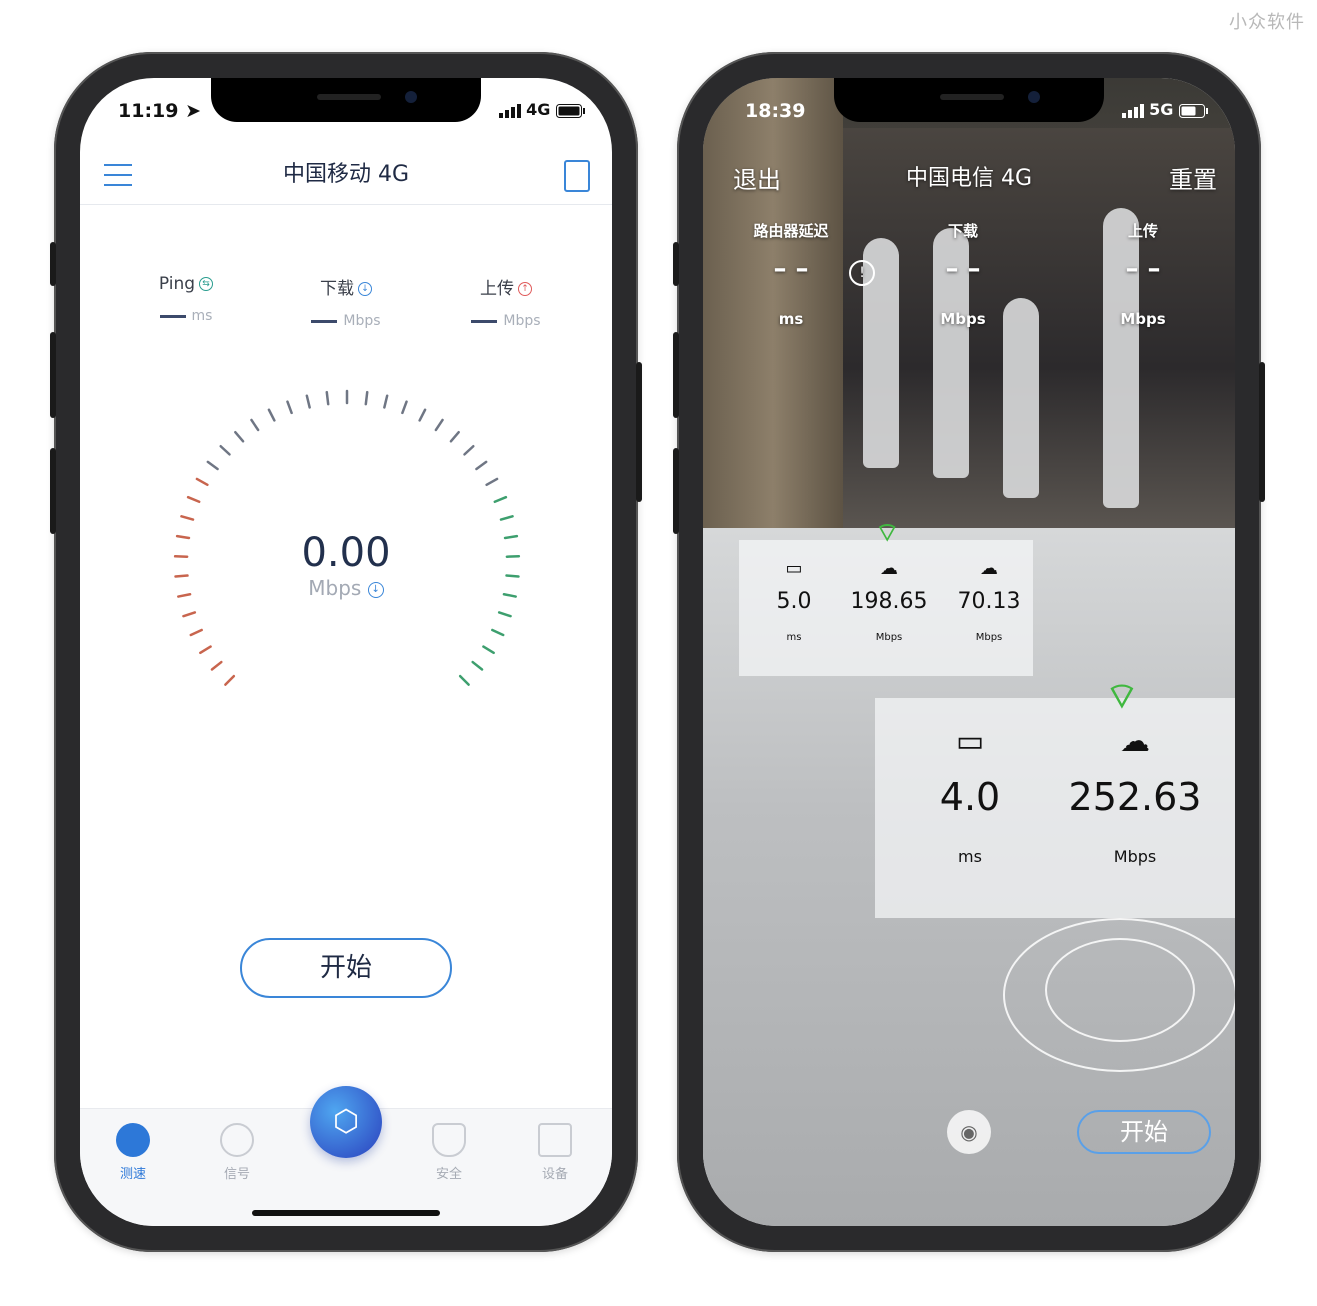 This screenshot has width=1317, height=1306. I want to click on pillar, so click(773, 308).